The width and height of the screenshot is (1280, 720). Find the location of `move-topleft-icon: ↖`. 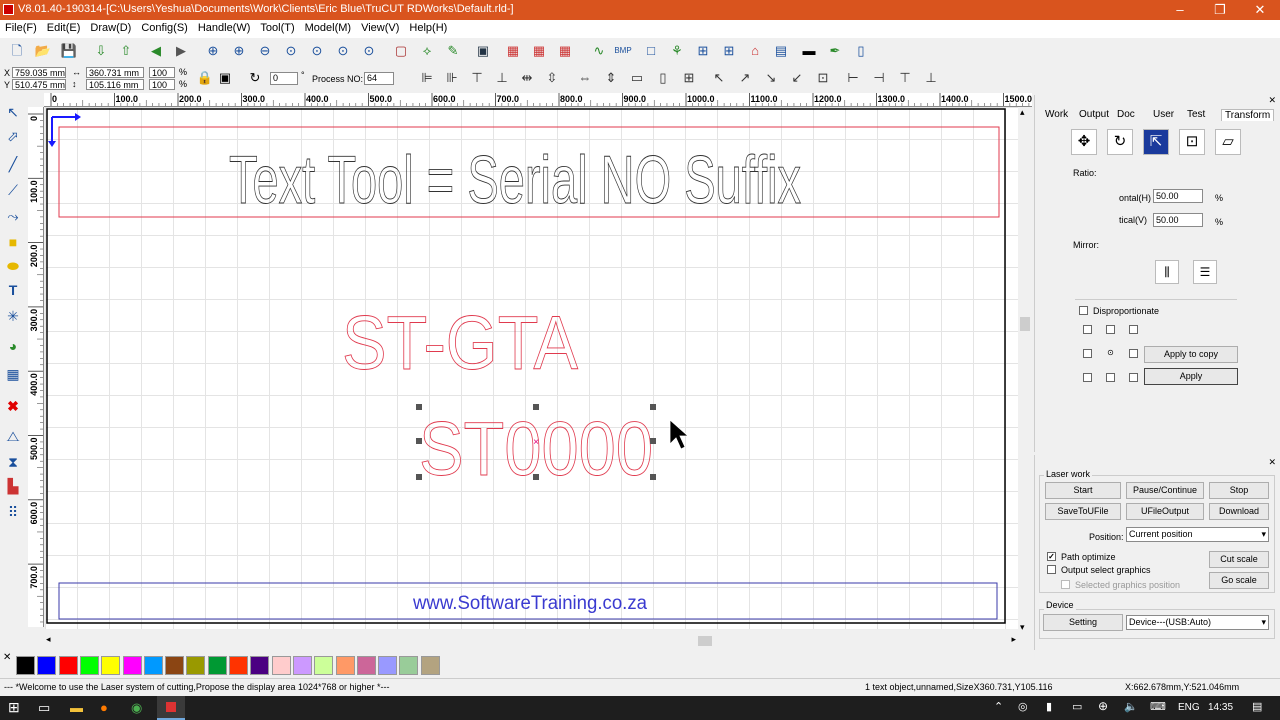

move-topleft-icon: ↖ is located at coordinates (719, 78).